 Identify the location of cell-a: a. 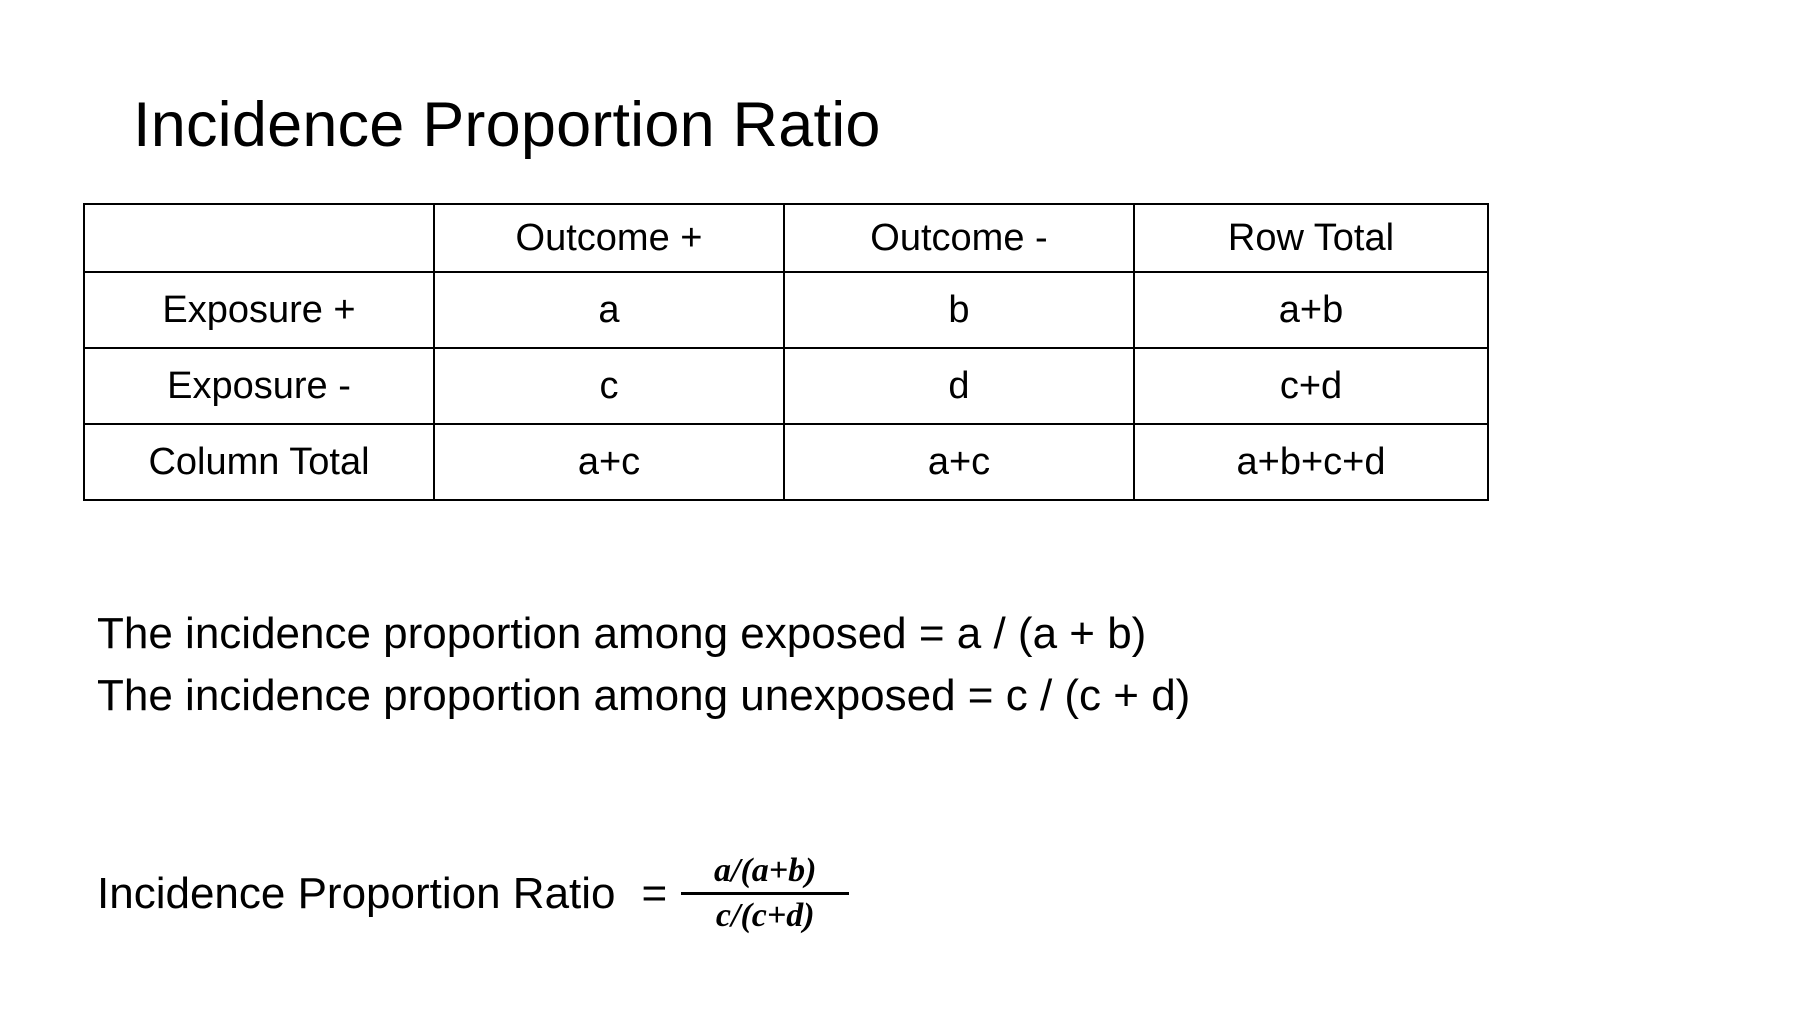
(609, 310).